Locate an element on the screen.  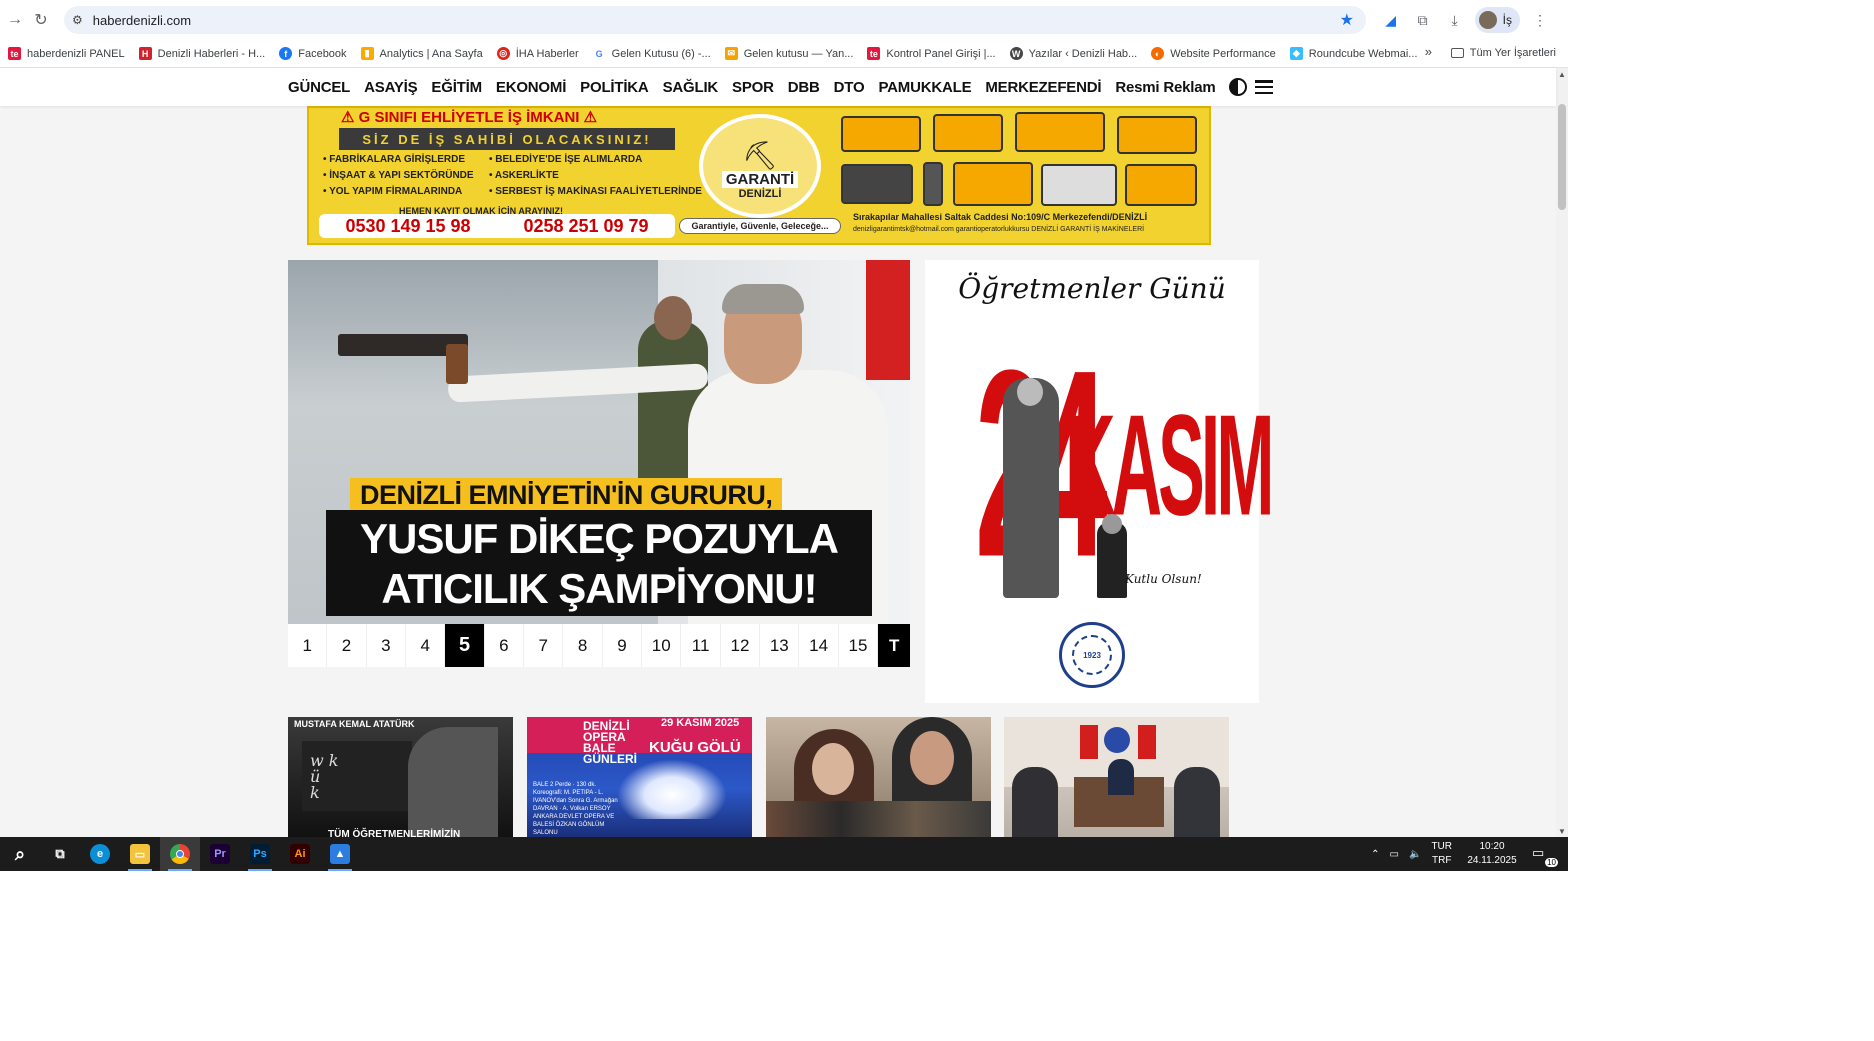
bookmark-item: te haberdenizli PANEL is located at coordinates (66, 53).